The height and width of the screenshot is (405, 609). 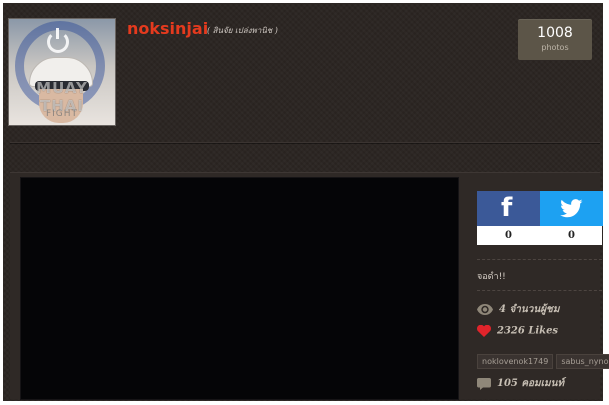 I want to click on twitter-share-button, so click(x=571, y=208).